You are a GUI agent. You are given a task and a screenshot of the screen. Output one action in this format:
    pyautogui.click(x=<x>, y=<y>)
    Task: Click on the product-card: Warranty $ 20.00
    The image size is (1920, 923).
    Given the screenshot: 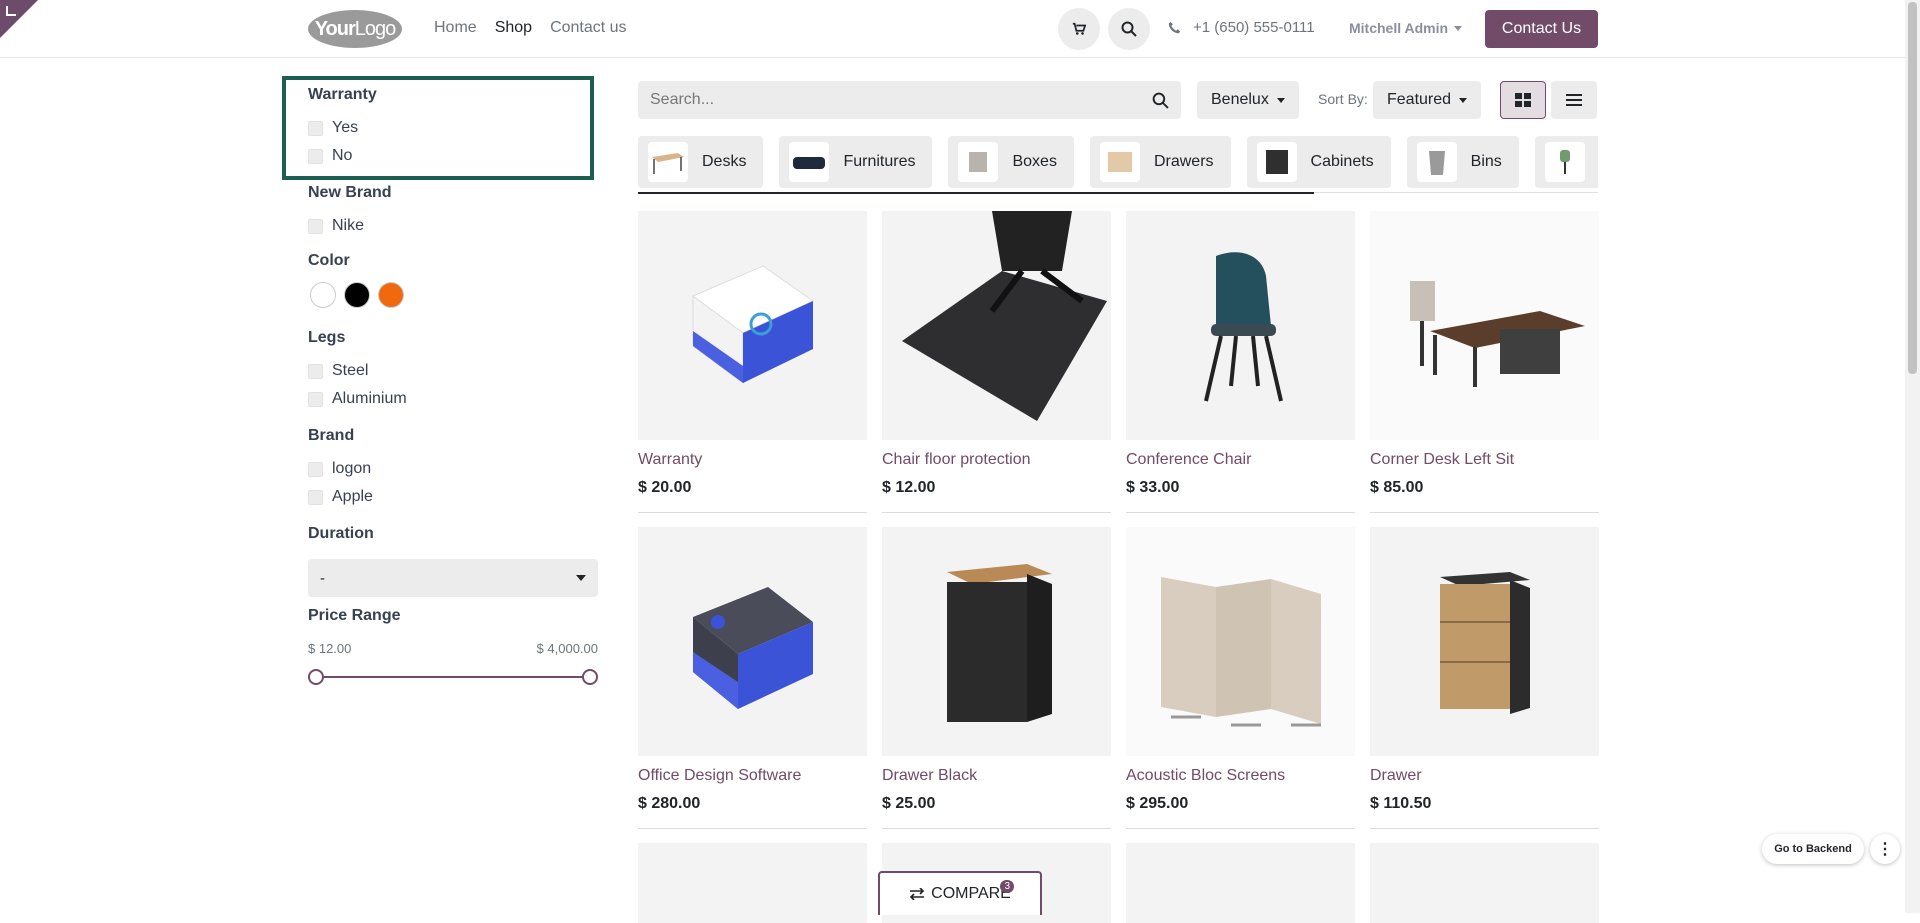 What is the action you would take?
    pyautogui.click(x=752, y=362)
    